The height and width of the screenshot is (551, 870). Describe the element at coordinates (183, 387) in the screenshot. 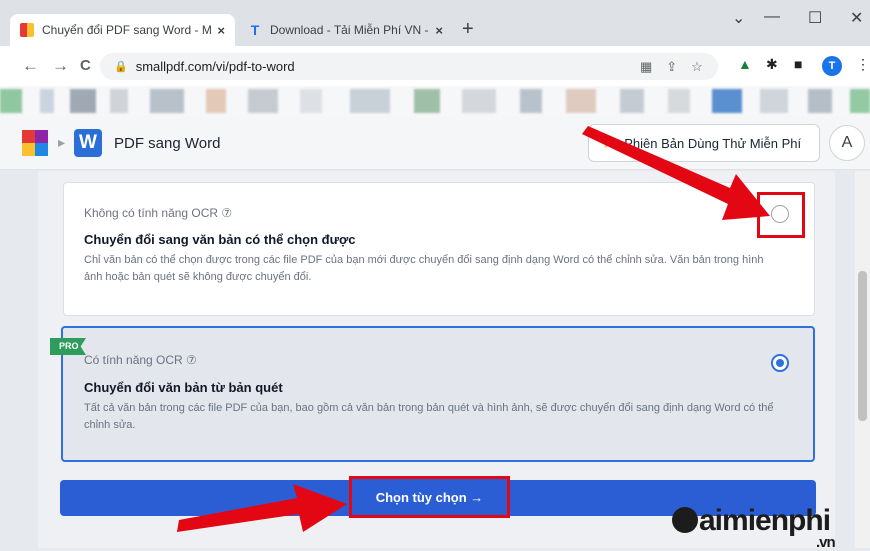

I see `option-heading: Chuyển đổi văn bản từ bản quét` at that location.